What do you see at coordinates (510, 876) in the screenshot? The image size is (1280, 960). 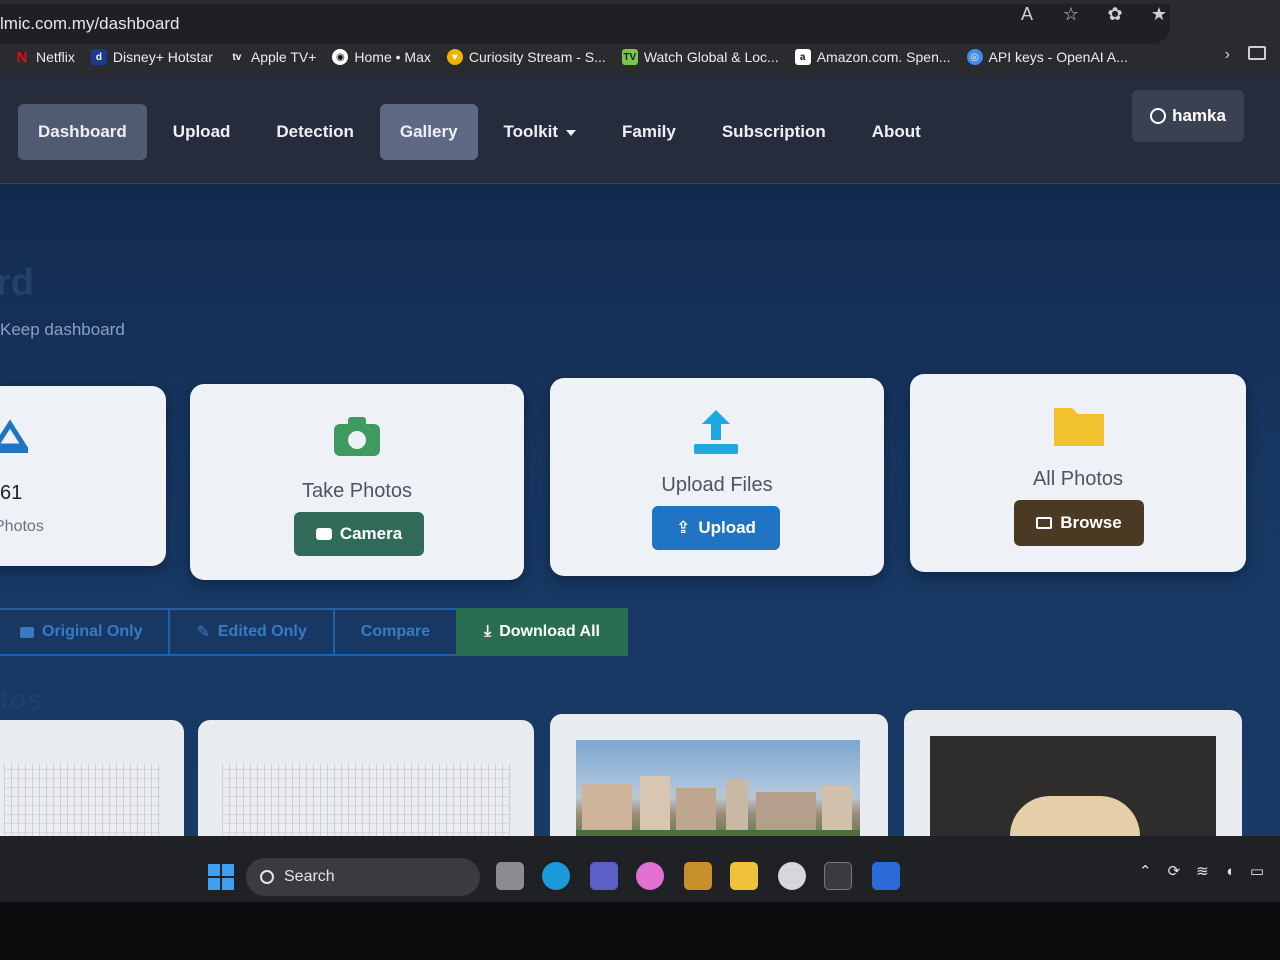 I see `task-view-icon` at bounding box center [510, 876].